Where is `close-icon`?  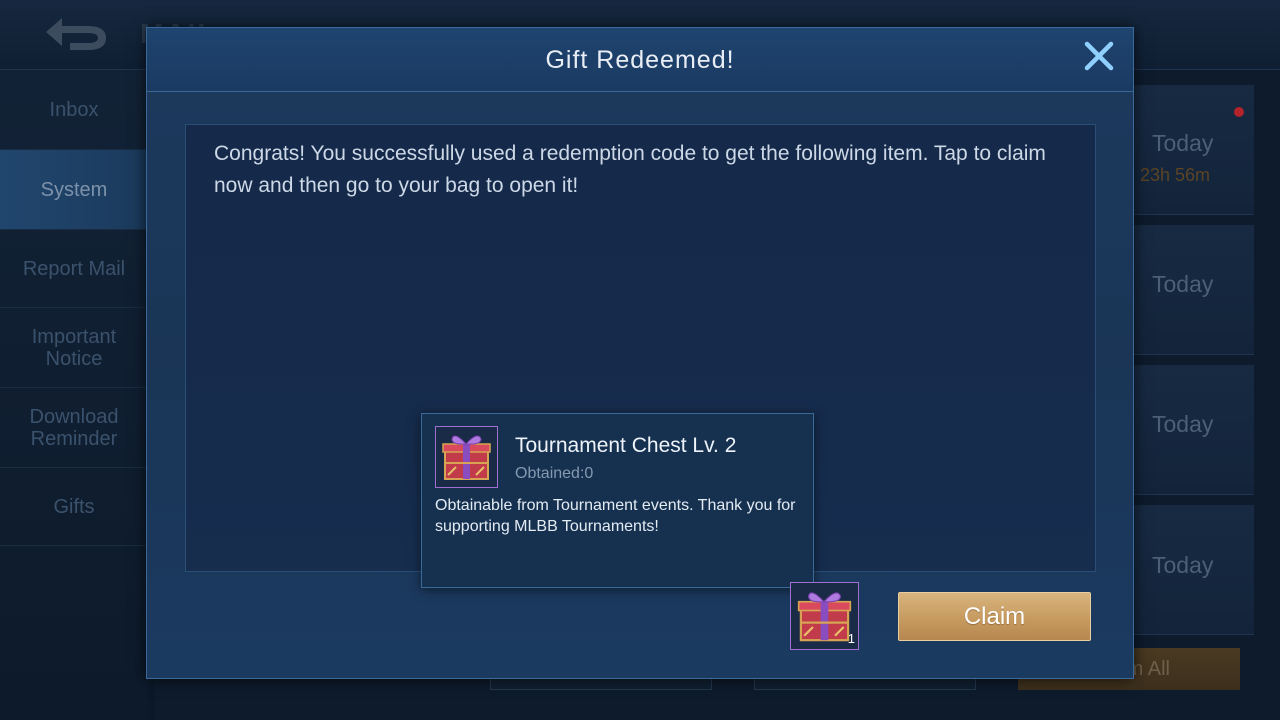
close-icon is located at coordinates (1099, 56).